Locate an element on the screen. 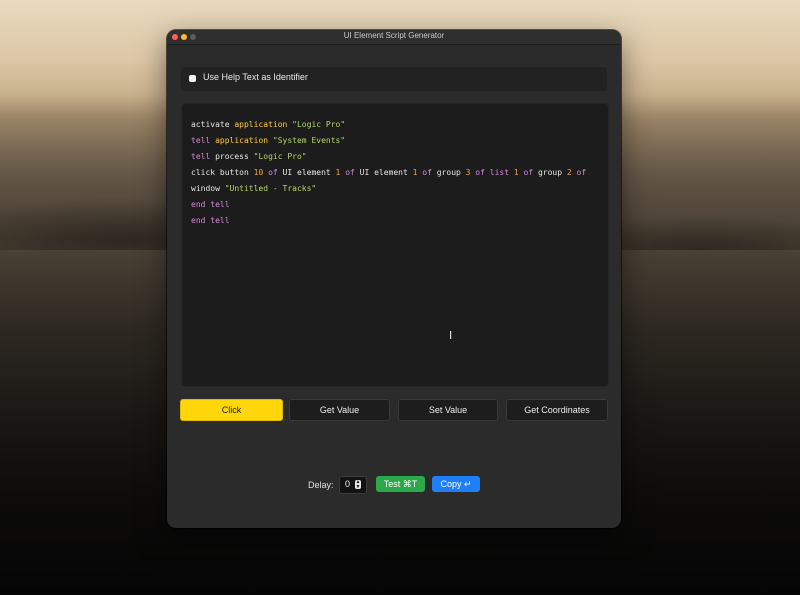 This screenshot has height=595, width=800. get-value-button: Get Value is located at coordinates (339, 410).